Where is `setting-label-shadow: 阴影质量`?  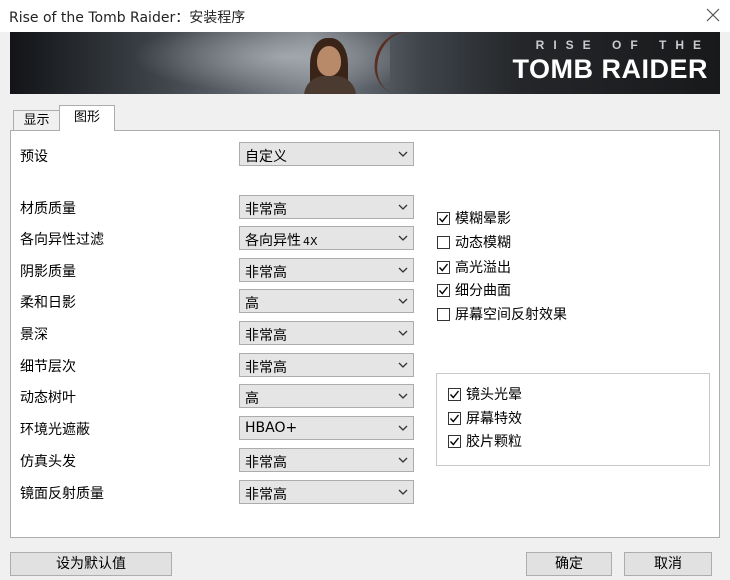
setting-label-shadow: 阴影质量 is located at coordinates (48, 272).